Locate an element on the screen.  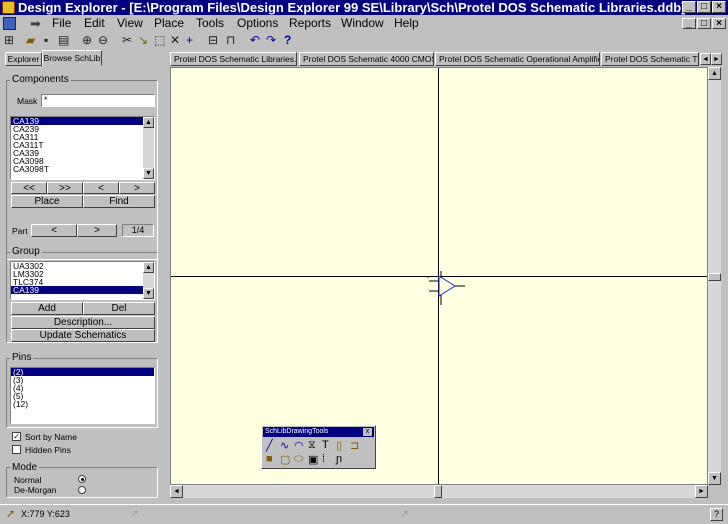
part-tool-icon: ▯ is located at coordinates (339, 445).